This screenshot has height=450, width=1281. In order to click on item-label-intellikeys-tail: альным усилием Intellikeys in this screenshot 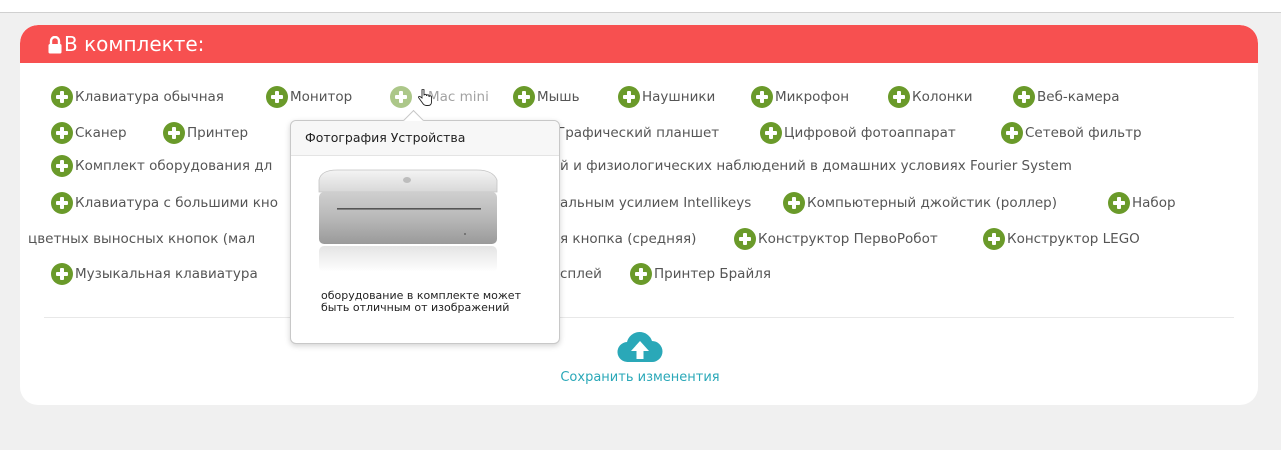, I will do `click(655, 203)`.